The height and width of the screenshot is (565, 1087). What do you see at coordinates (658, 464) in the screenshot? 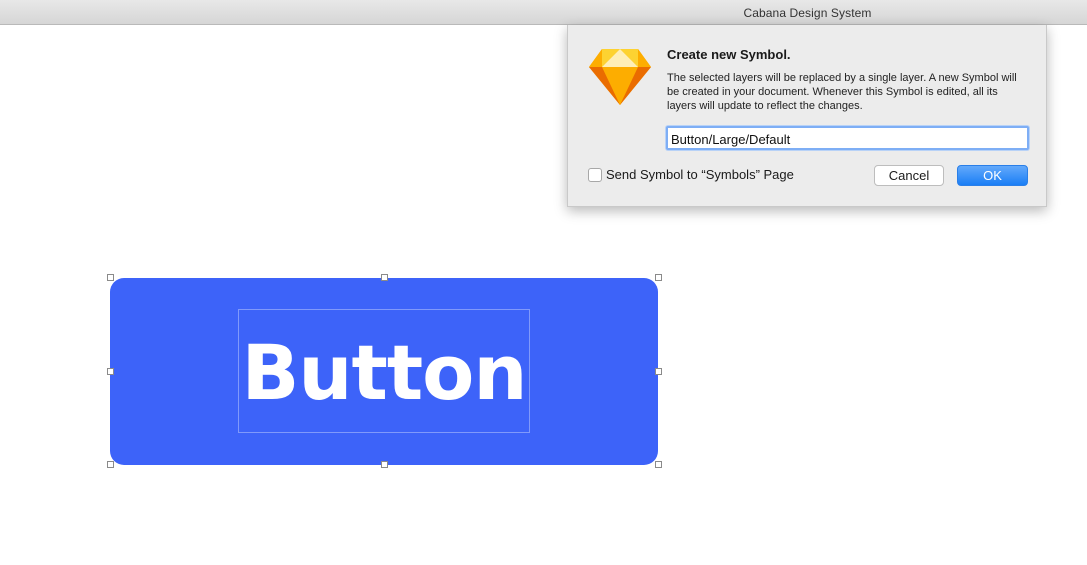
I see `selection-handle-bottom-right` at bounding box center [658, 464].